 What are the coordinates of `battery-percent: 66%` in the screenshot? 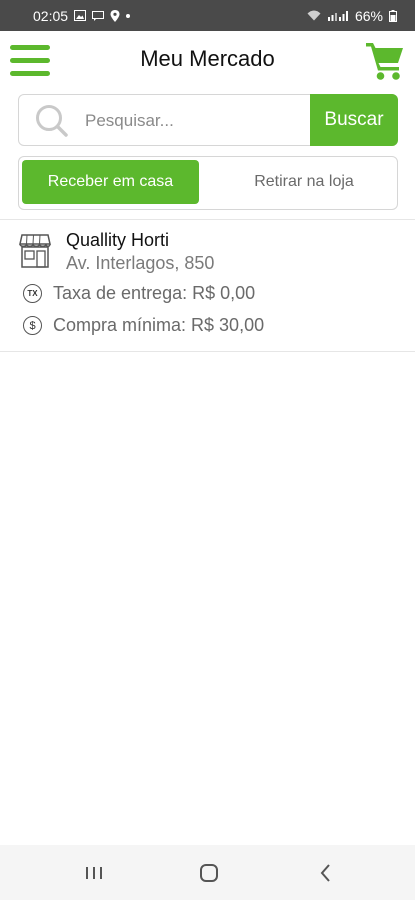 It's located at (368, 15).